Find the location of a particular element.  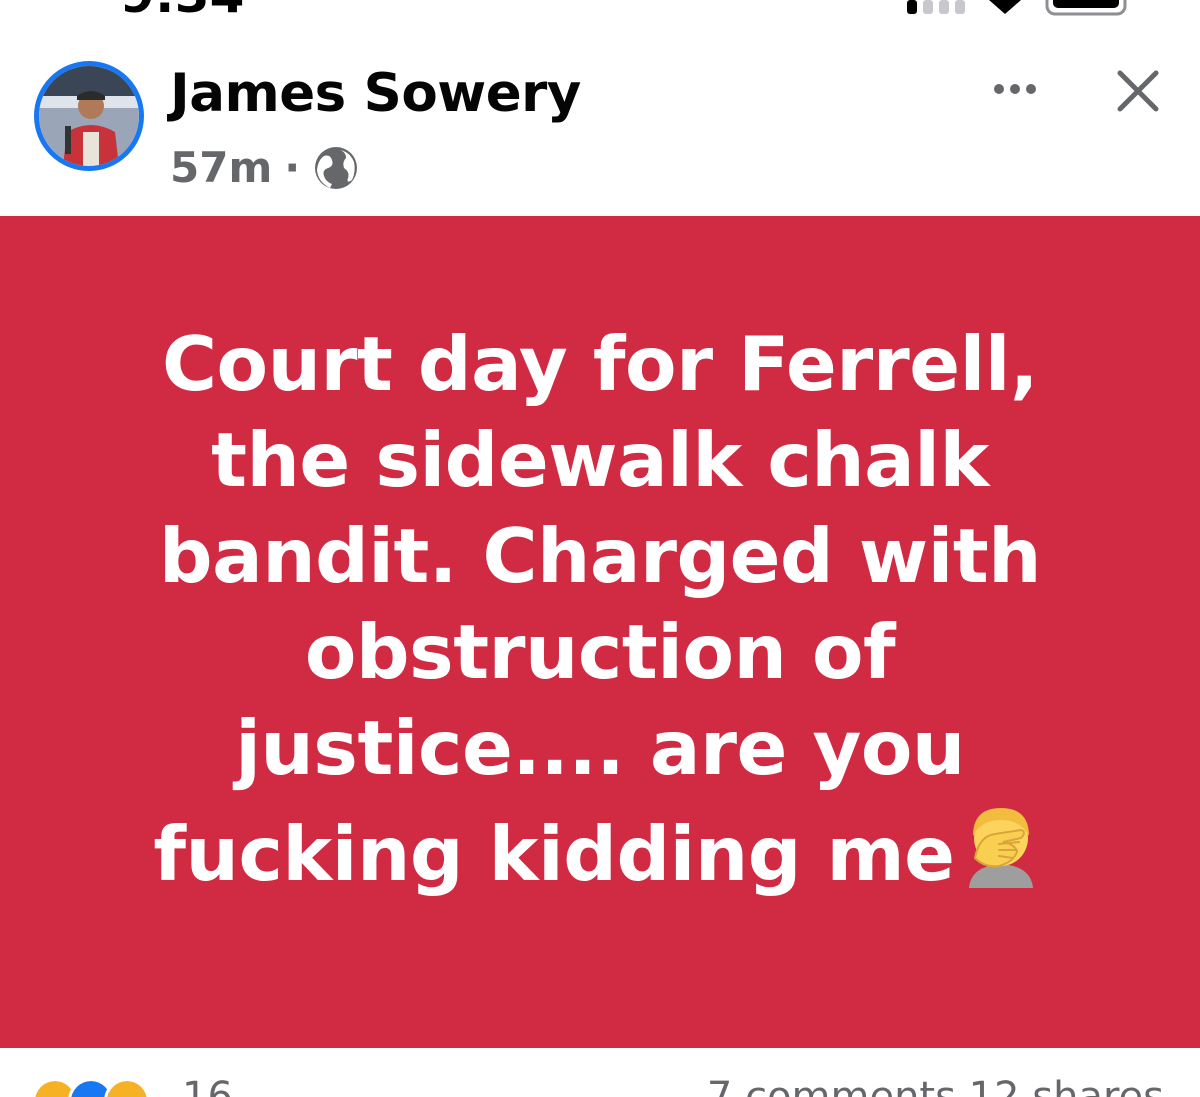

comments-shares-count: 7 comments 12 shares is located at coordinates (935, 1085).